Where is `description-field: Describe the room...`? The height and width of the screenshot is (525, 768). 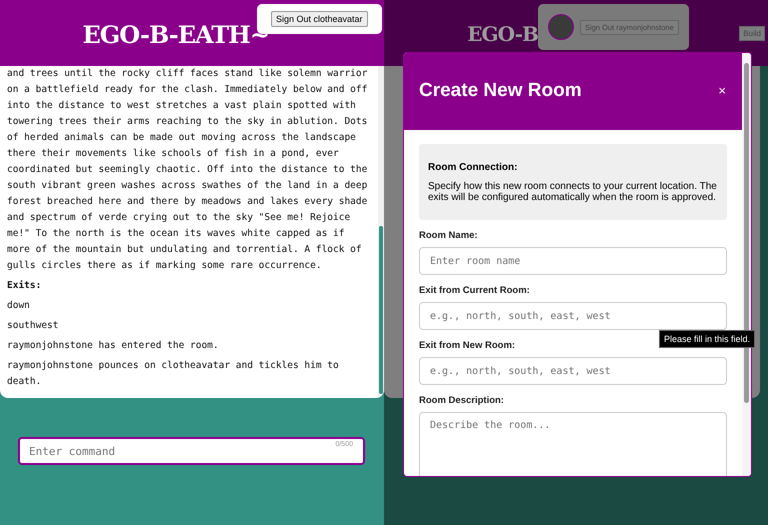
description-field: Describe the room... is located at coordinates (573, 444).